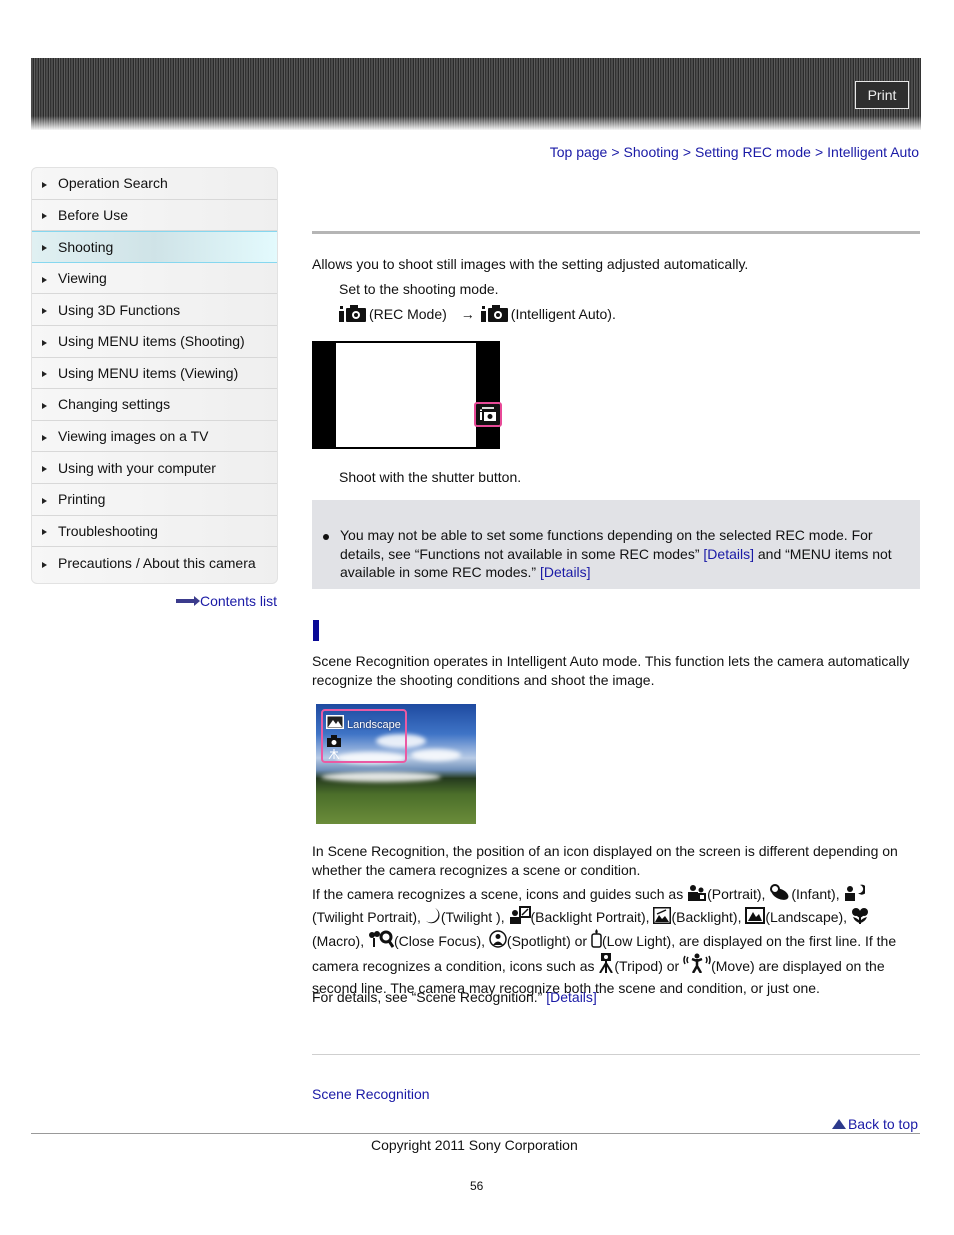  I want to click on scene-recognition-highlight: Landscape, so click(364, 736).